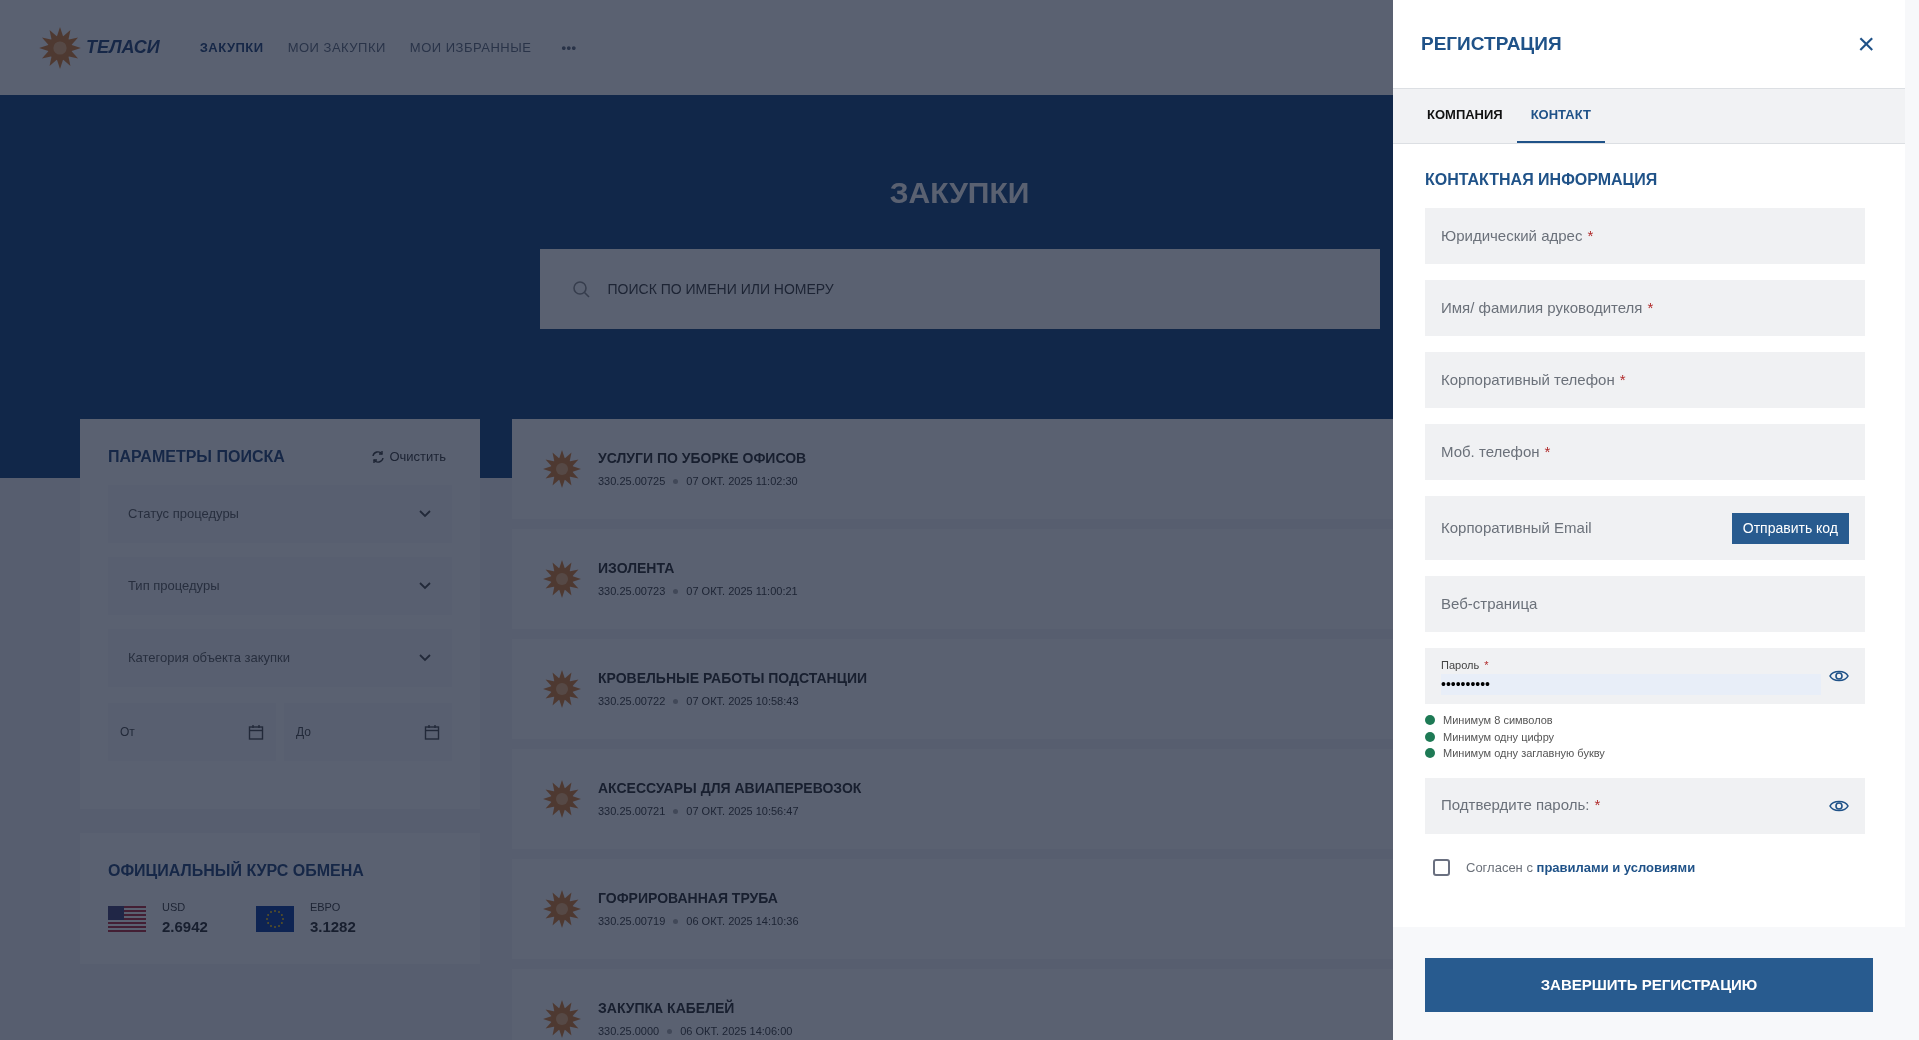  Describe the element at coordinates (1491, 43) in the screenshot. I see `drawer-title: РЕГИСТРАЦИЯ` at that location.